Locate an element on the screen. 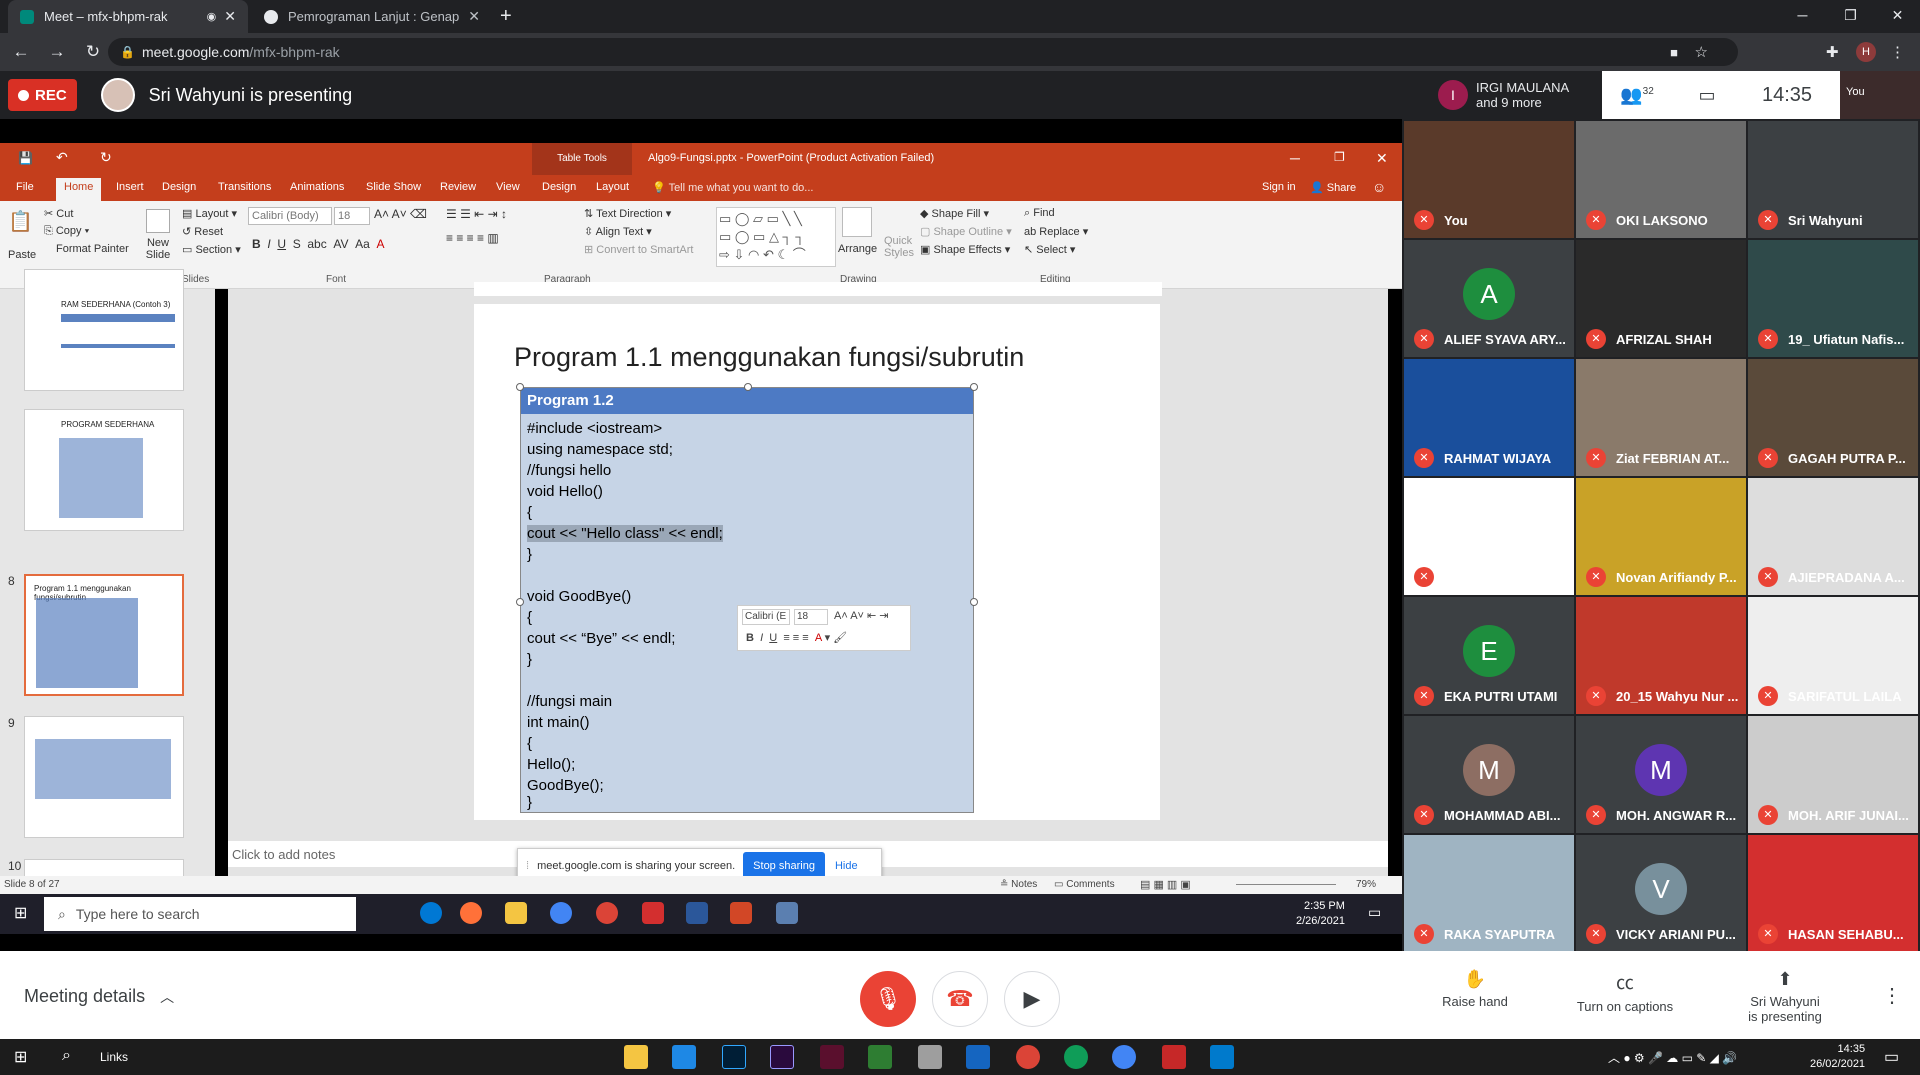 This screenshot has width=1920, height=1075. reset-button: ↺ Reset is located at coordinates (202, 231).